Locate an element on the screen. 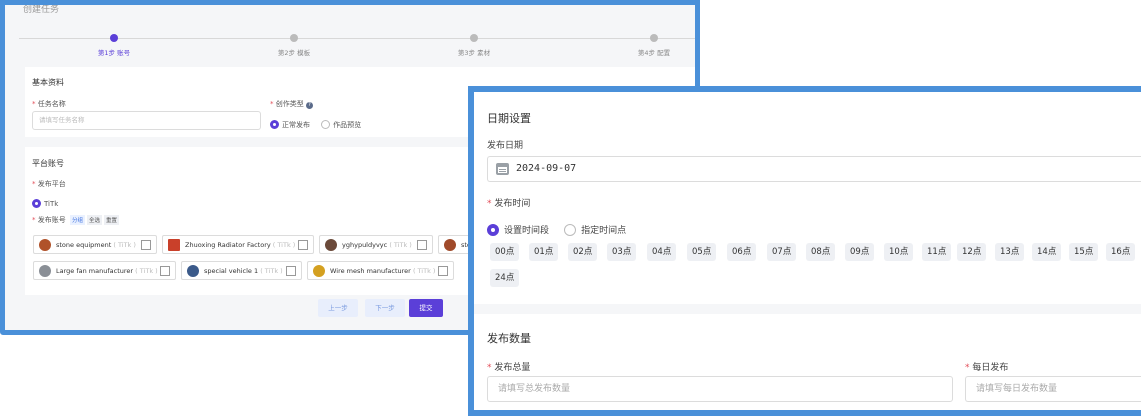 Image resolution: width=1141 pixels, height=416 pixels. account-name-wrap: Wire mesh manufacturer ( TiTk ) is located at coordinates (382, 271).